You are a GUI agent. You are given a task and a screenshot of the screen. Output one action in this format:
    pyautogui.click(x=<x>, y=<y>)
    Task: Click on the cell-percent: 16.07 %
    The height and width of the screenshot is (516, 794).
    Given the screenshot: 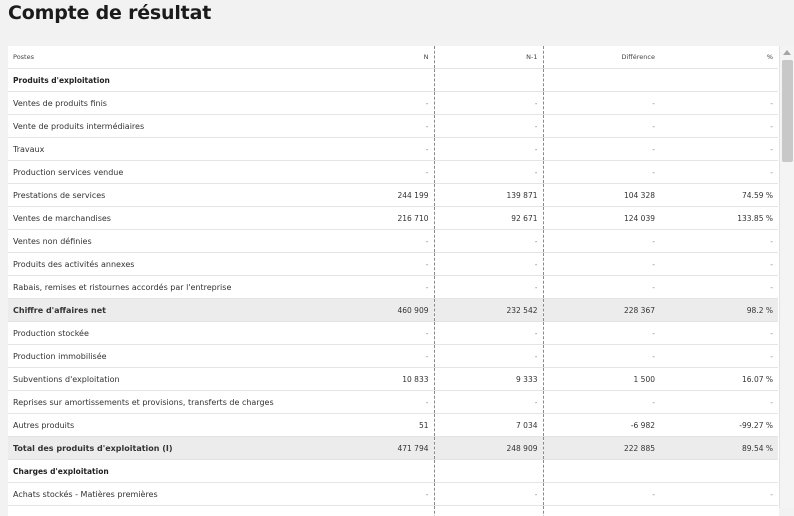 What is the action you would take?
    pyautogui.click(x=719, y=379)
    